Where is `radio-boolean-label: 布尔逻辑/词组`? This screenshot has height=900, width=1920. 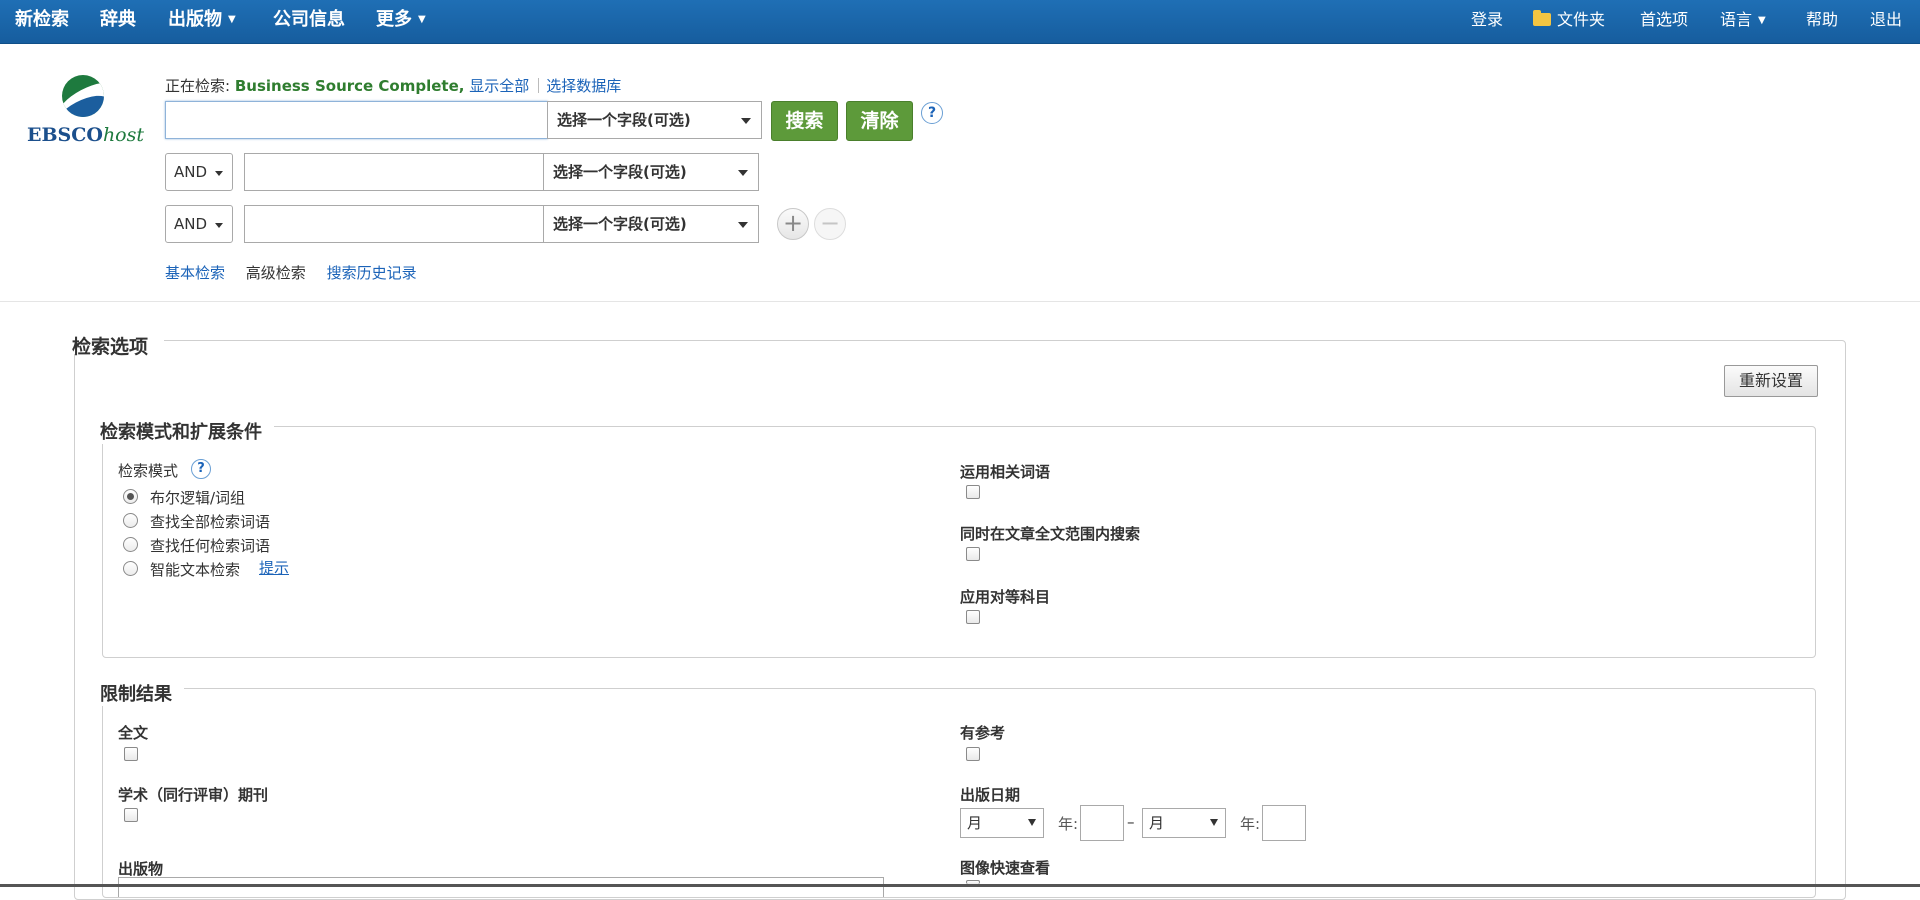
radio-boolean-label: 布尔逻辑/词组 is located at coordinates (198, 498).